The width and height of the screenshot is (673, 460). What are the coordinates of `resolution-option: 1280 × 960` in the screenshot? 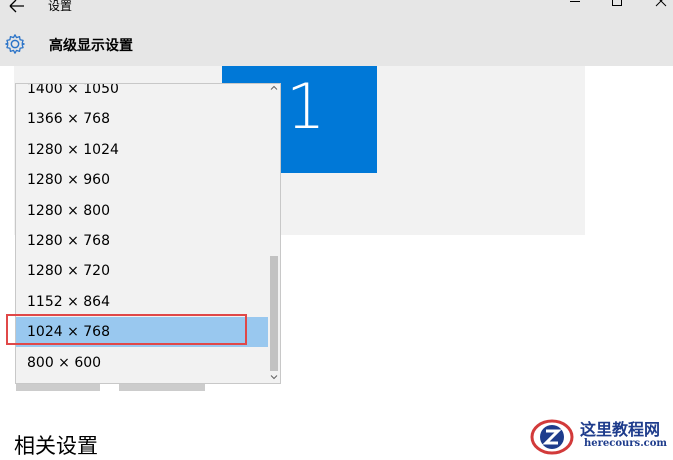 It's located at (142, 180).